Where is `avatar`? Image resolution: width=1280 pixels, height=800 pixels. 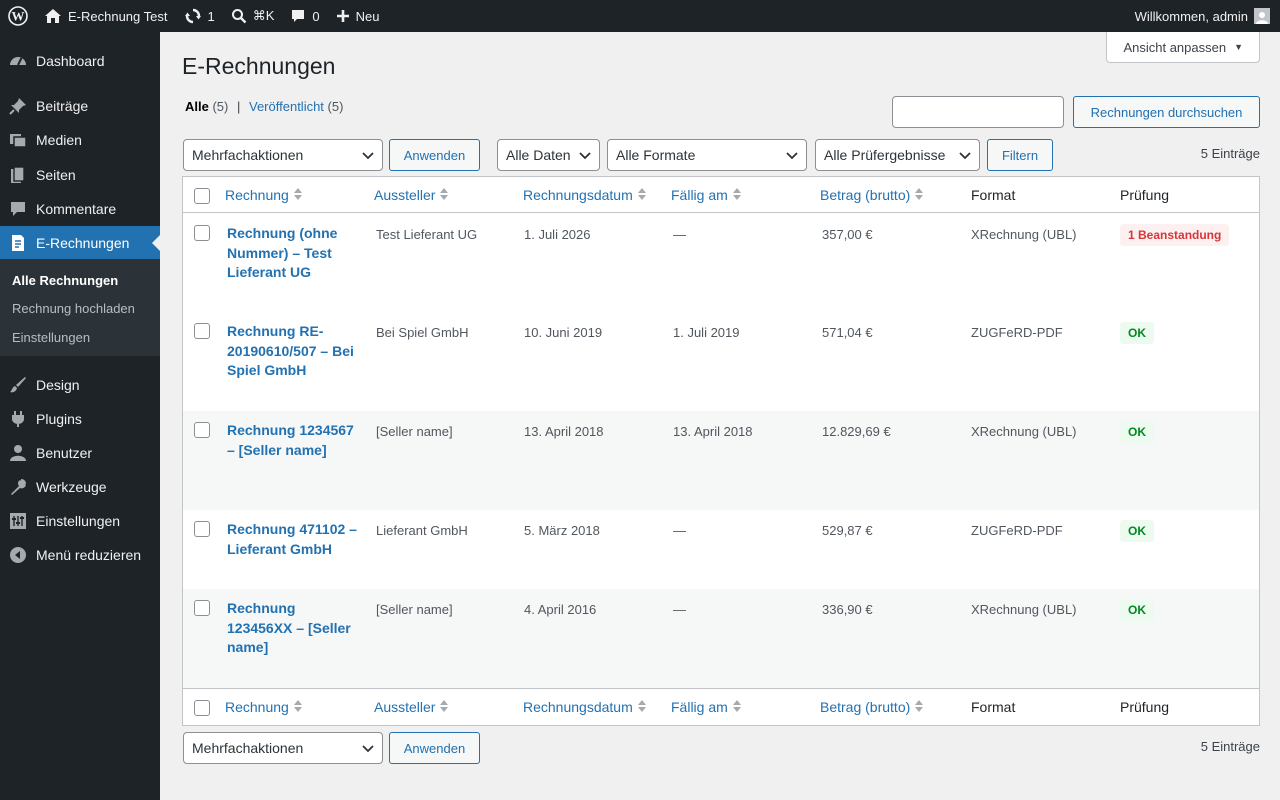 avatar is located at coordinates (1262, 16).